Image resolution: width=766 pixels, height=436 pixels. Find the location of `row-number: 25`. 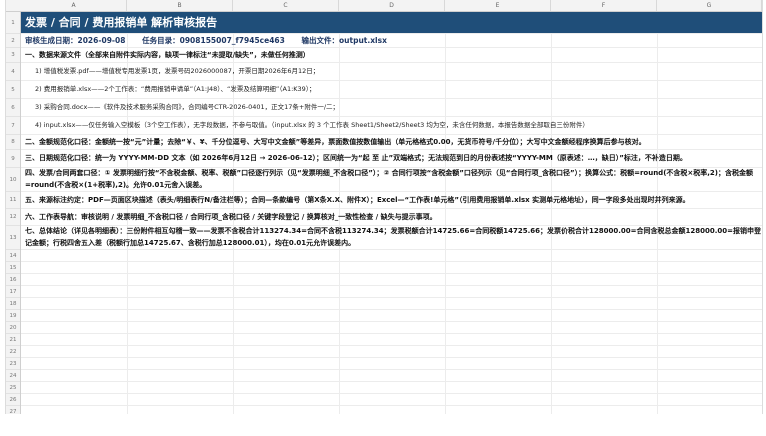

row-number: 25 is located at coordinates (13, 388).